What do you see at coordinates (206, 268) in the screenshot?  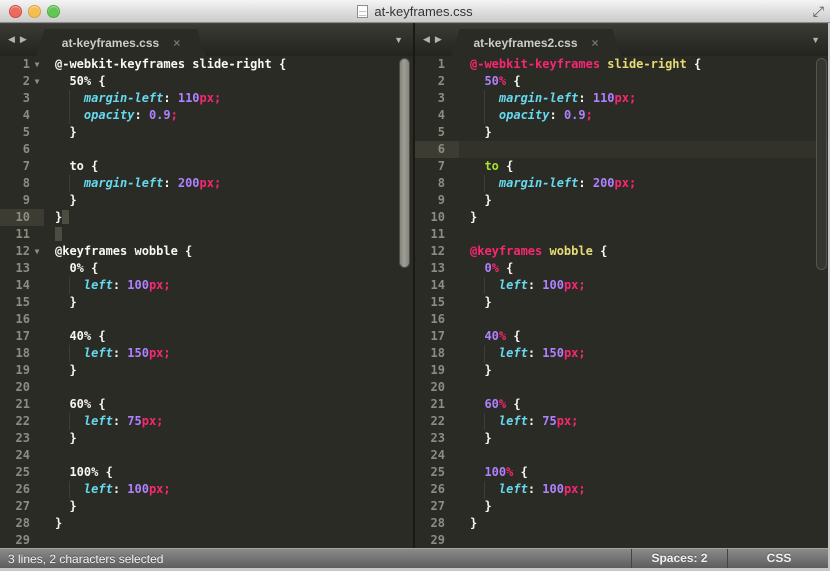 I see `code-line: 13 0% {` at bounding box center [206, 268].